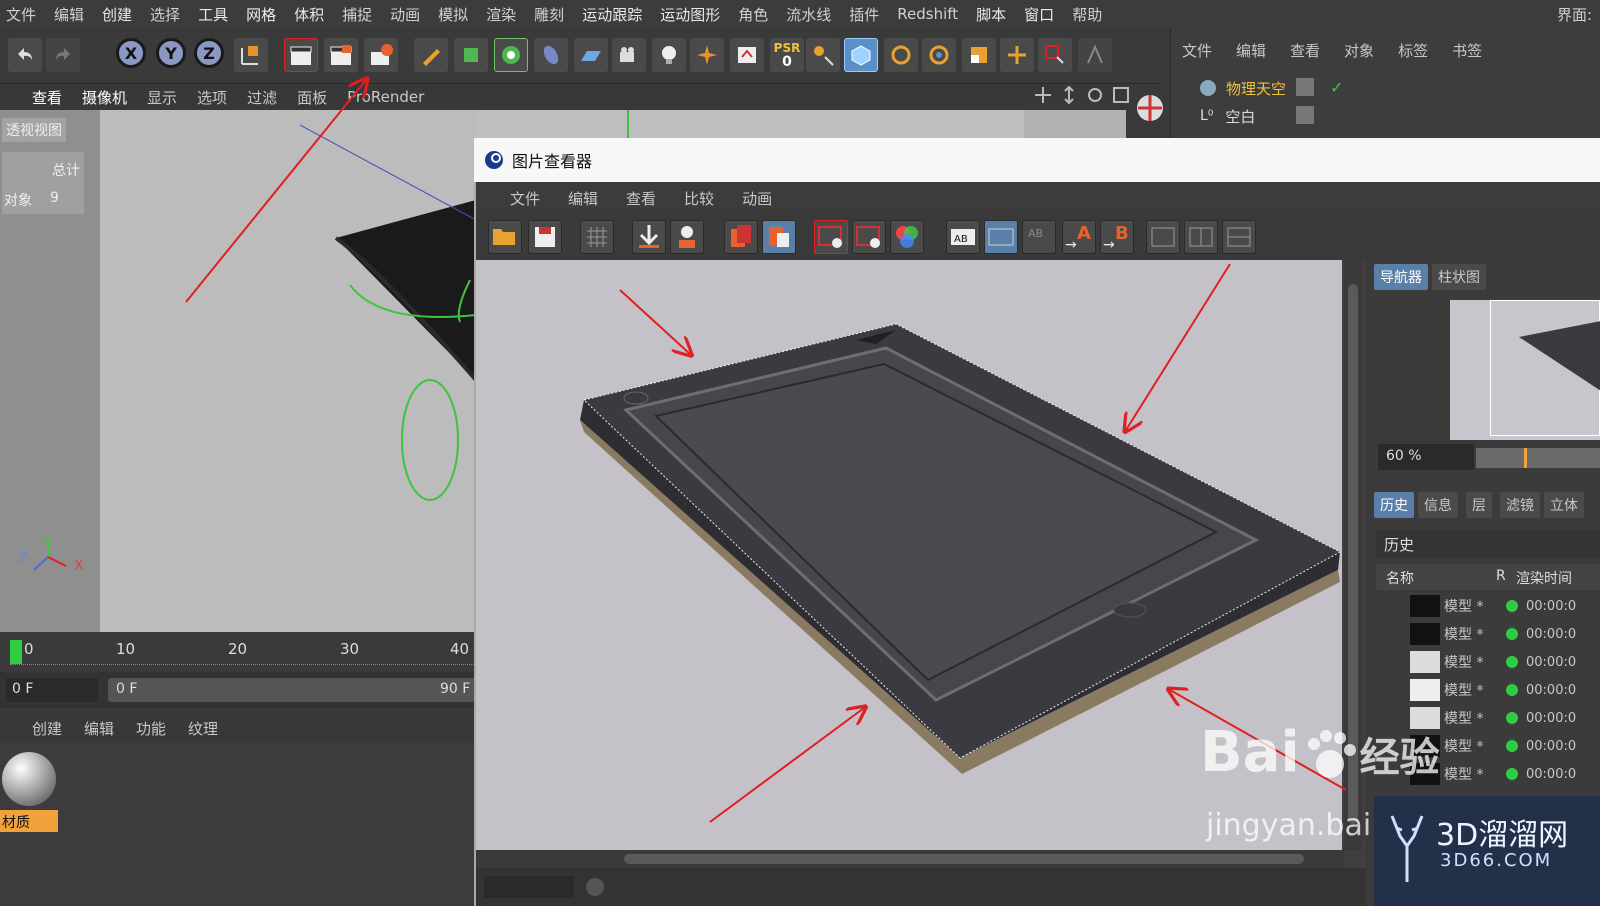  What do you see at coordinates (1001, 237) in the screenshot?
I see `ab-split-button` at bounding box center [1001, 237].